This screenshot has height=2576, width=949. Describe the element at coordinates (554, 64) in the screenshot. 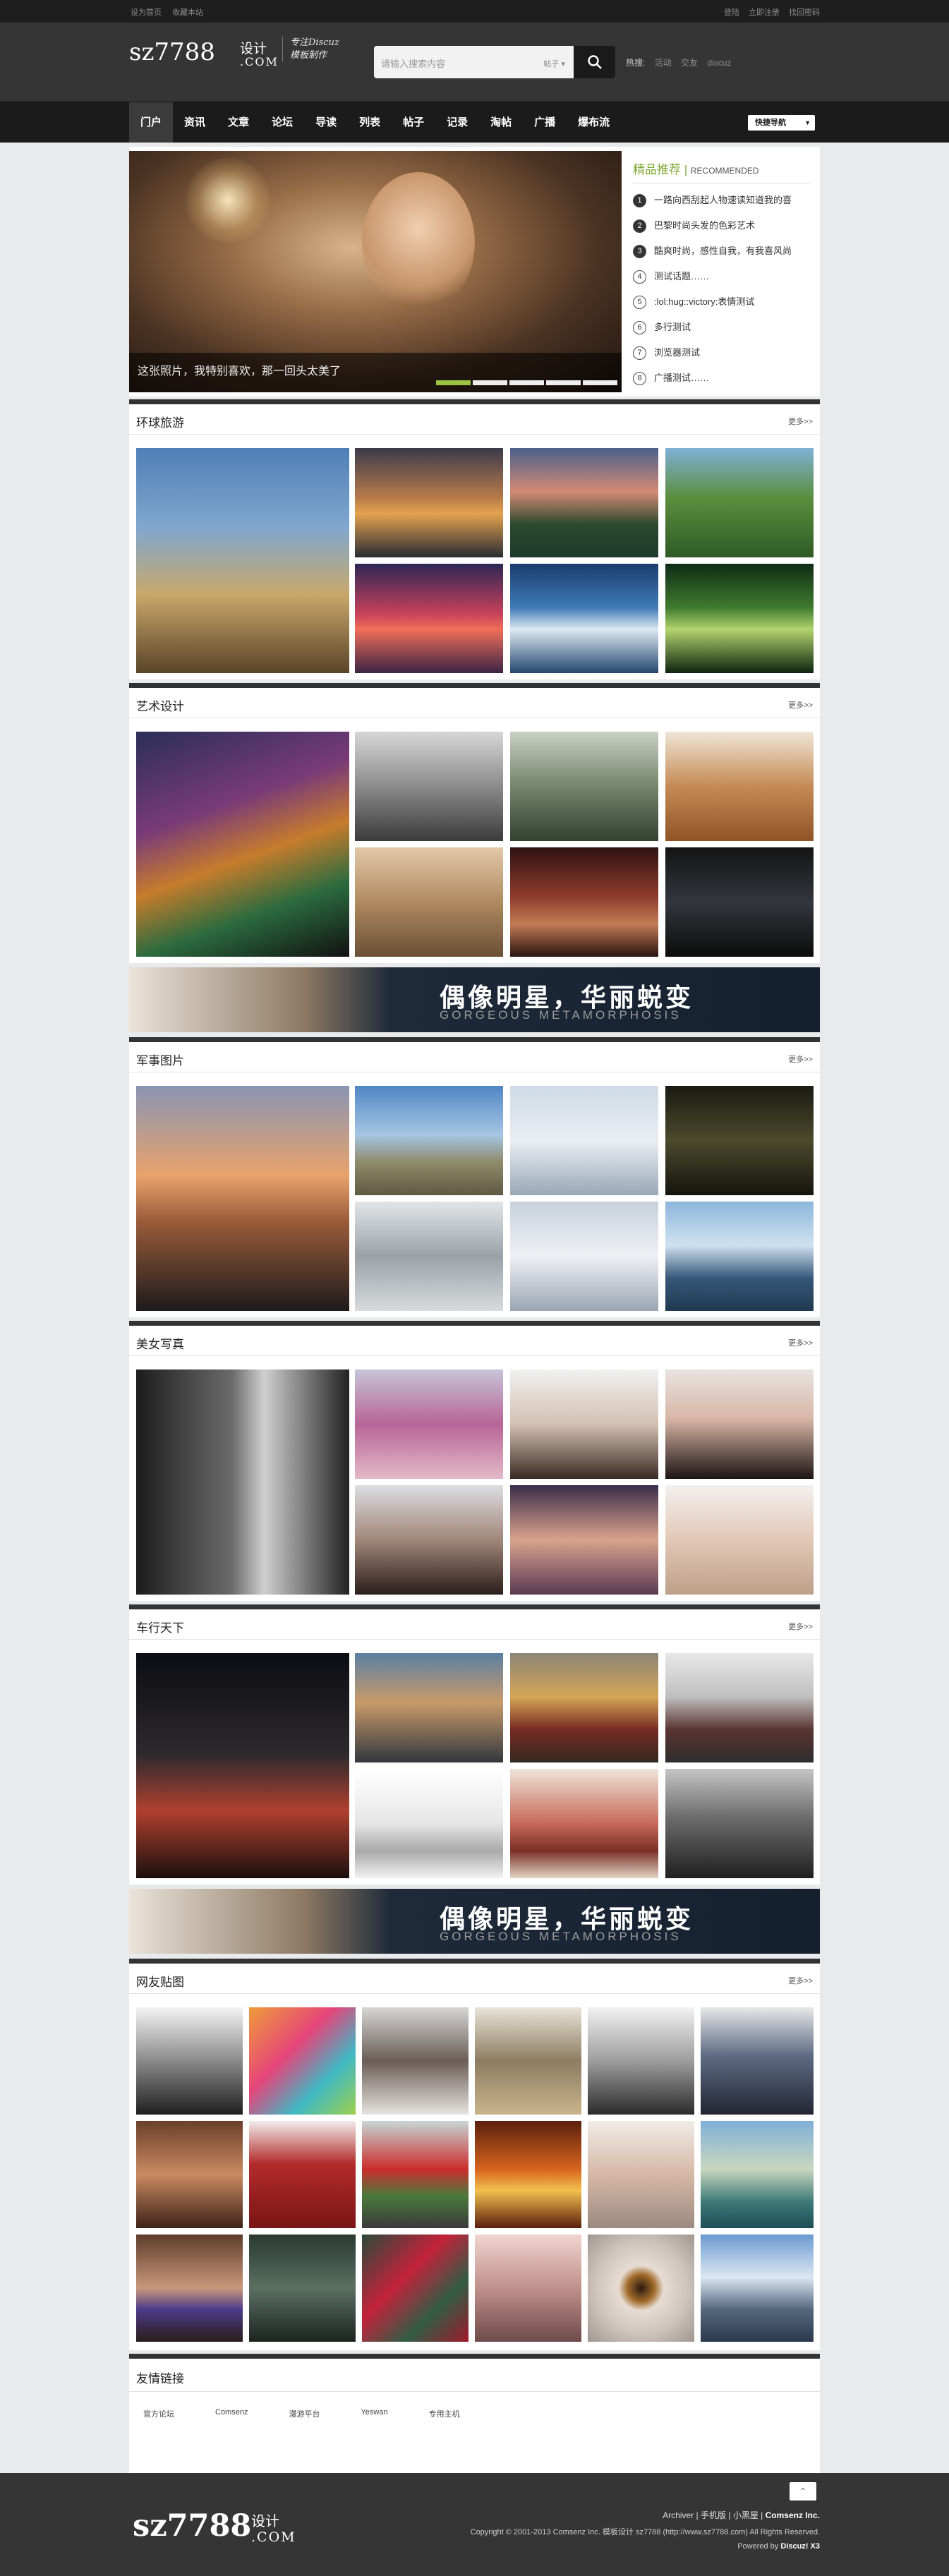

I see `search-type-select: 帖子 ▾` at that location.